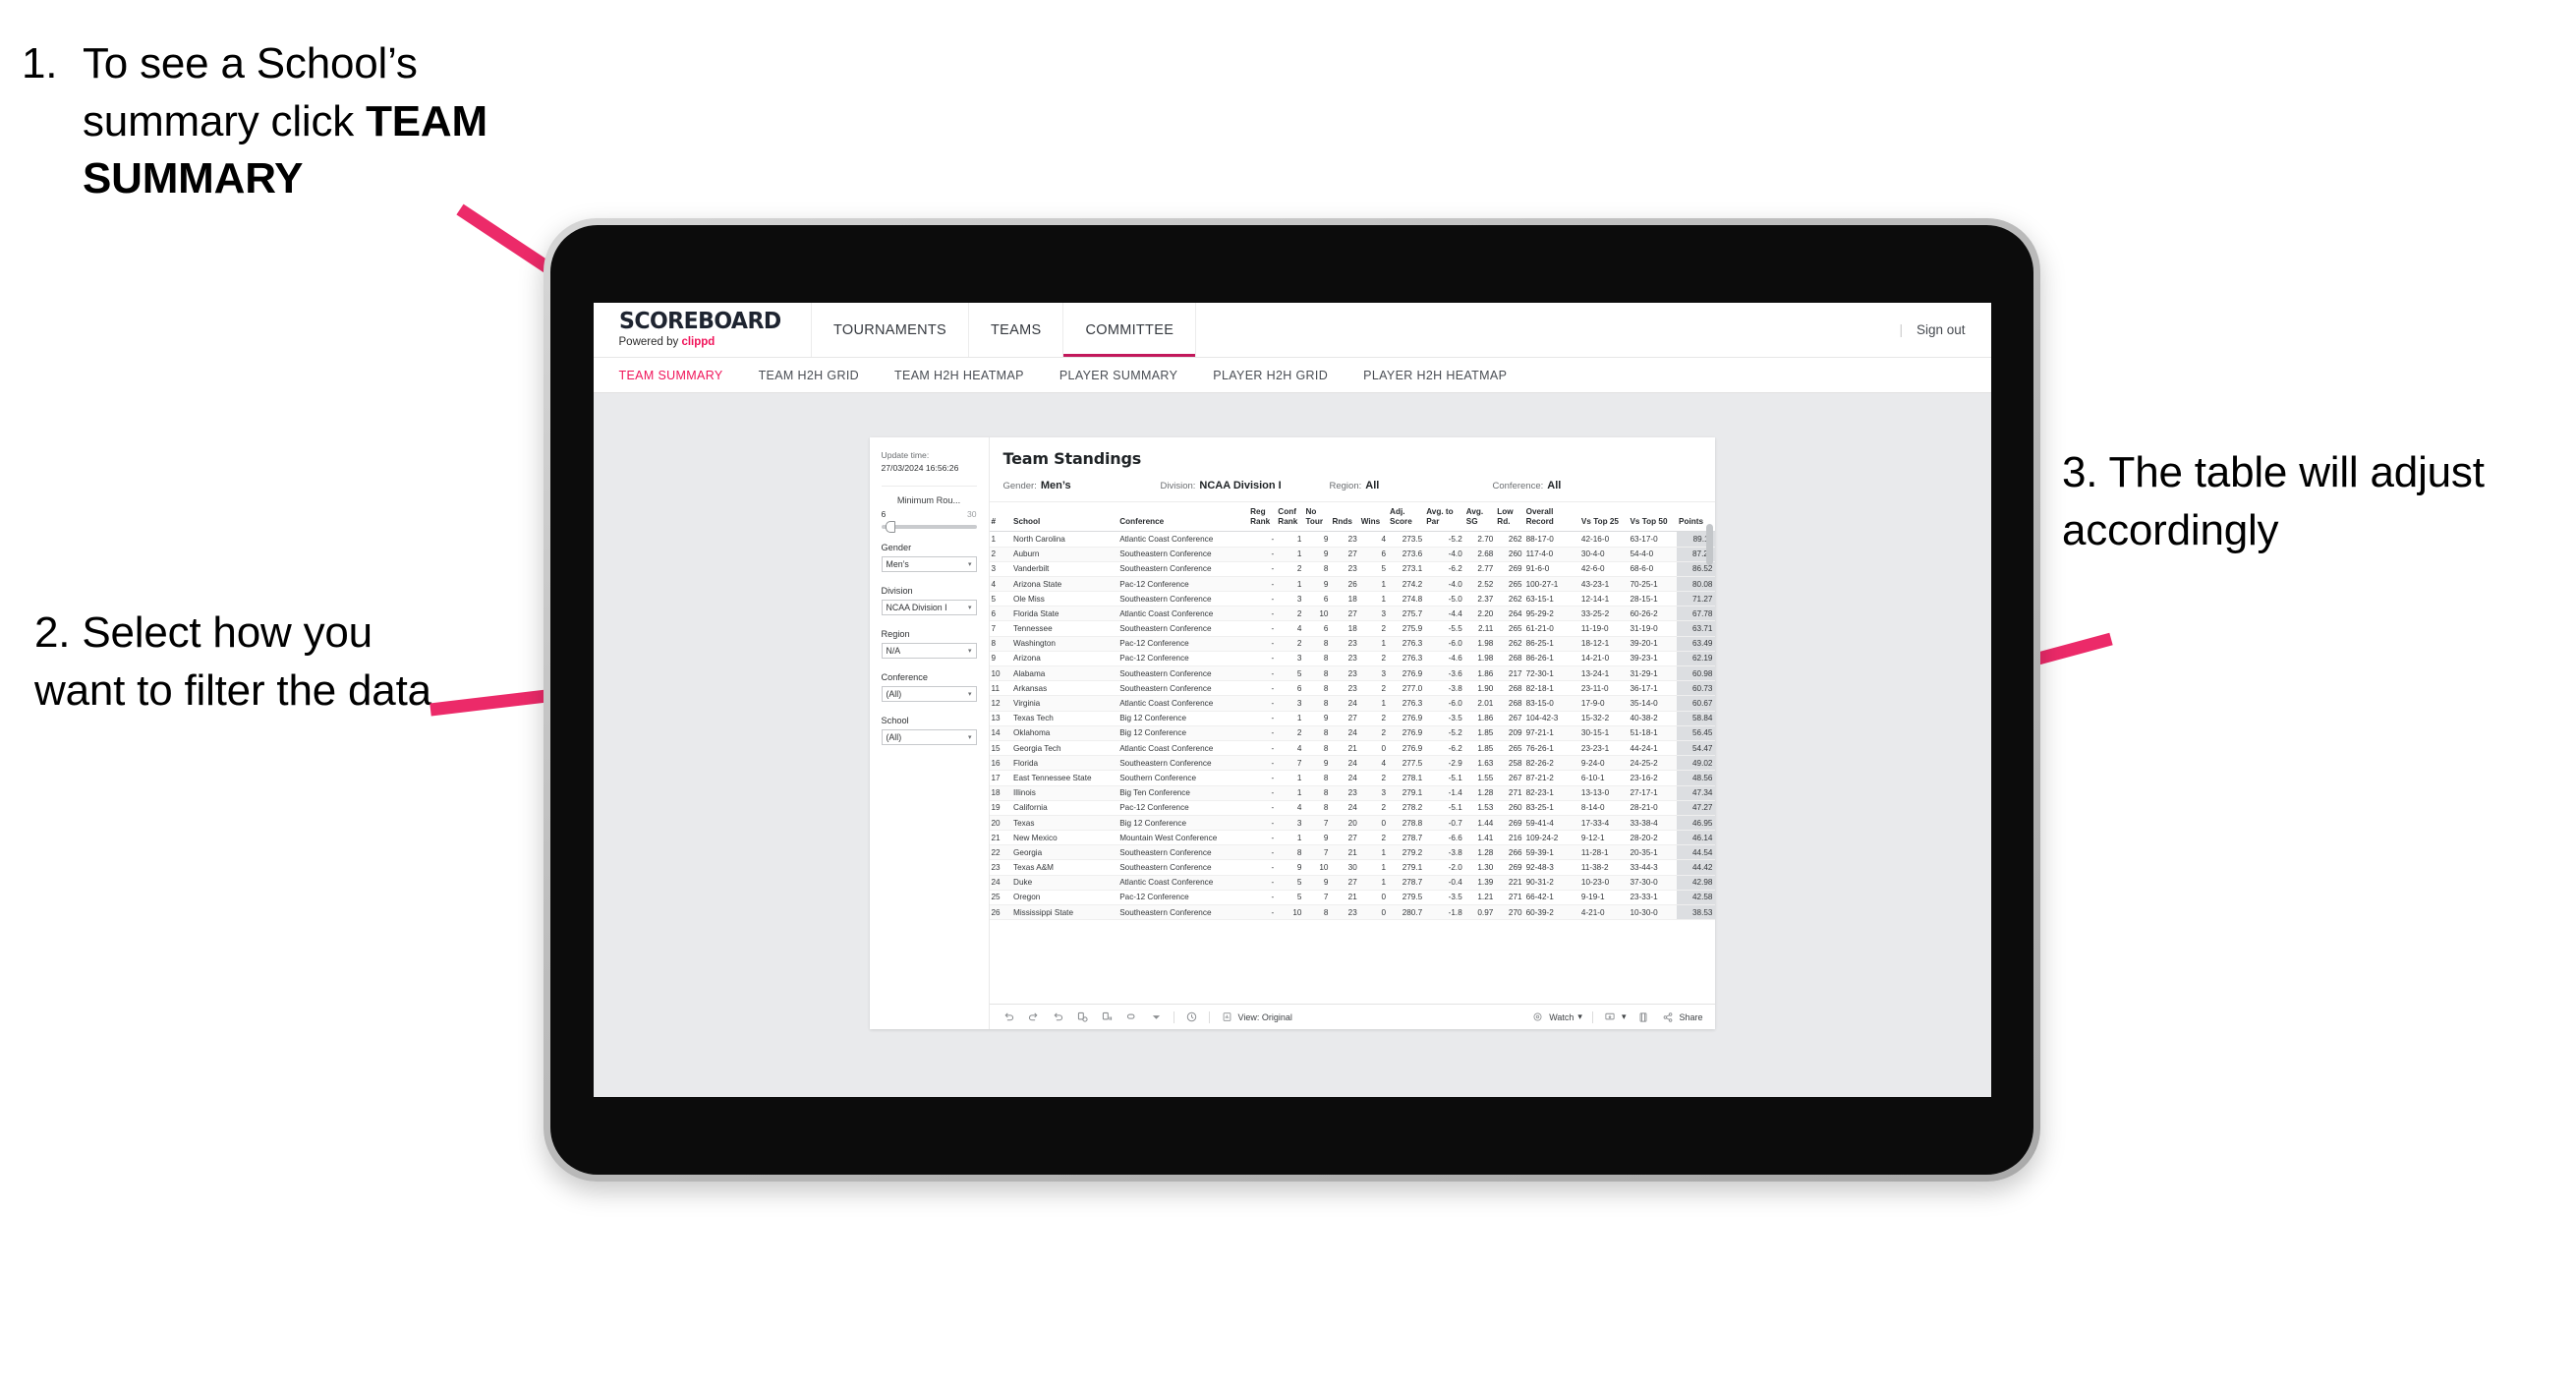 The image size is (2576, 1386). What do you see at coordinates (1444, 793) in the screenshot?
I see `cell-avg-to-par: -1.4` at bounding box center [1444, 793].